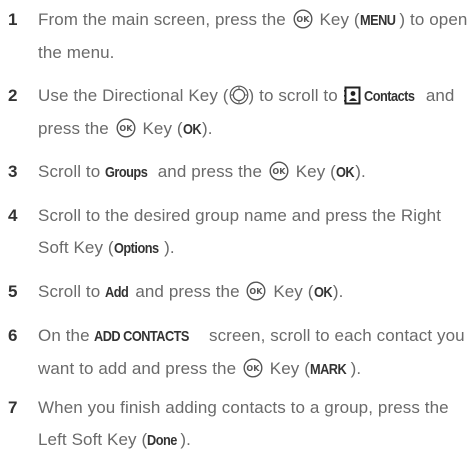 The image size is (472, 459). Describe the element at coordinates (13, 171) in the screenshot. I see `step-number: 3` at that location.